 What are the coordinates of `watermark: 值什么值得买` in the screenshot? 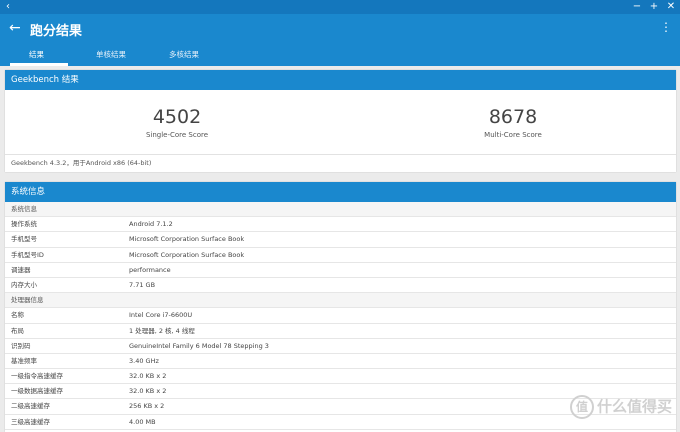 It's located at (620, 407).